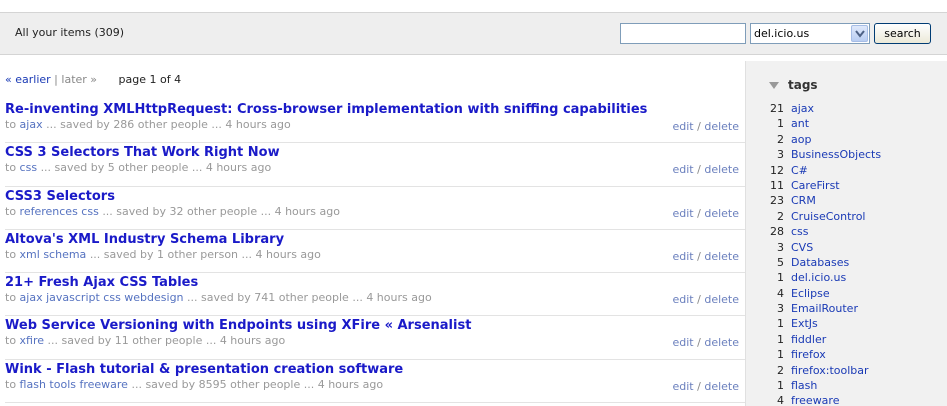 The height and width of the screenshot is (406, 947). What do you see at coordinates (780, 262) in the screenshot?
I see `tag-count: 5` at bounding box center [780, 262].